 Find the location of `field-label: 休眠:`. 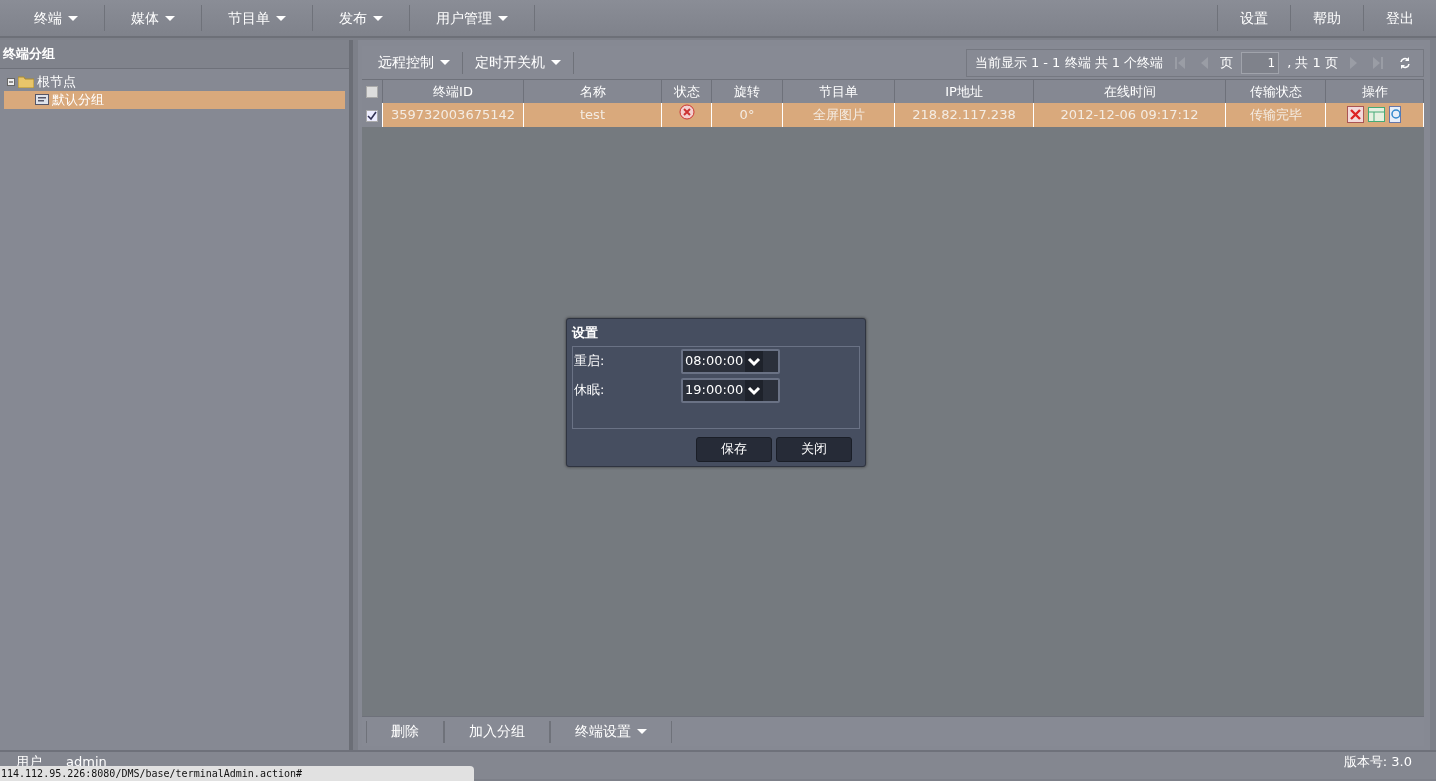

field-label: 休眠: is located at coordinates (590, 390).